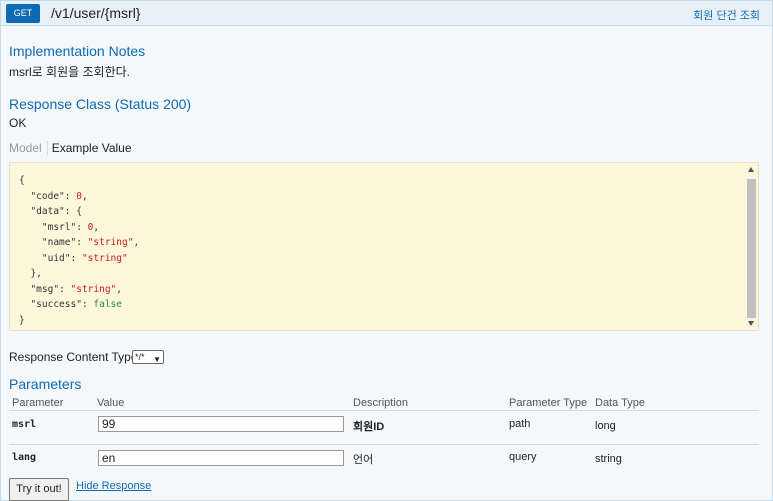  Describe the element at coordinates (221, 424) in the screenshot. I see `msrl-value-input: 99` at that location.